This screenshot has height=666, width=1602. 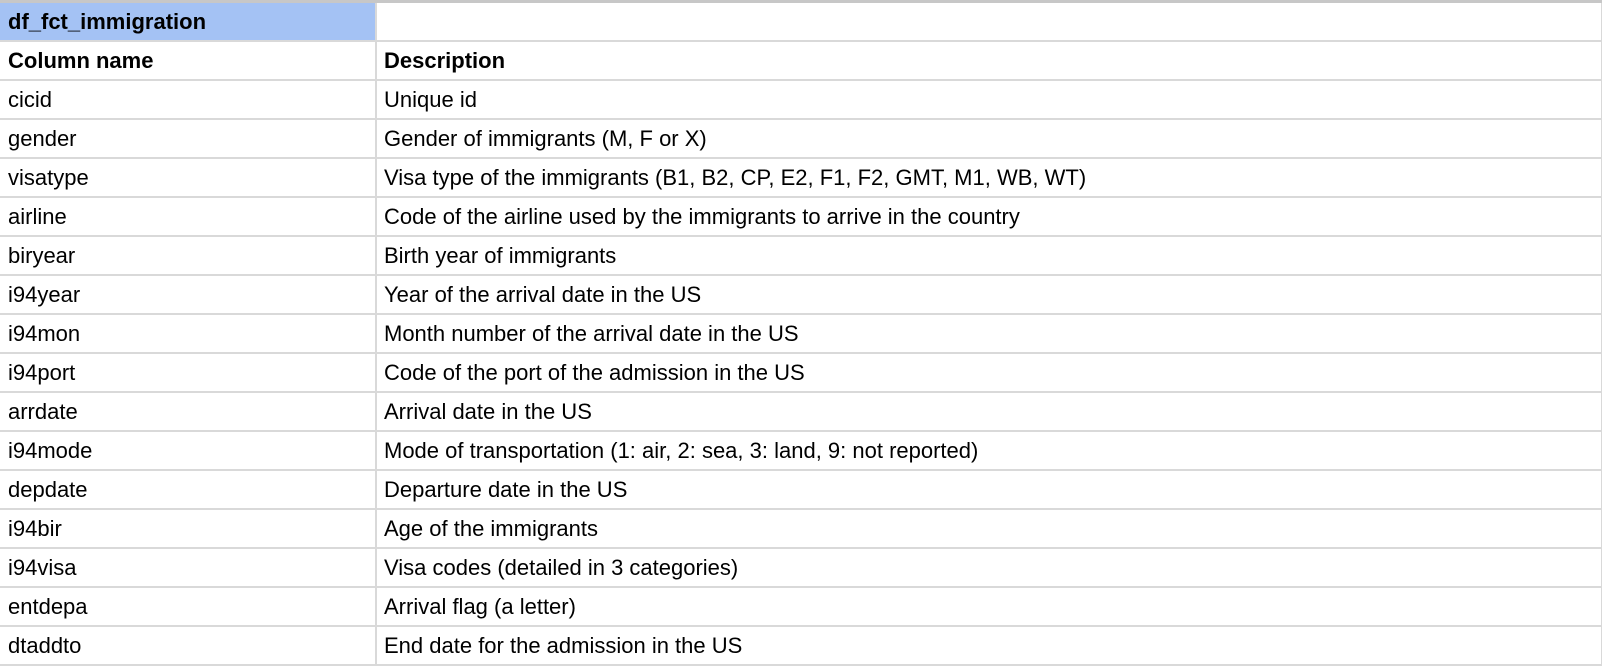 What do you see at coordinates (188, 100) in the screenshot?
I see `column-name-cell: cicid` at bounding box center [188, 100].